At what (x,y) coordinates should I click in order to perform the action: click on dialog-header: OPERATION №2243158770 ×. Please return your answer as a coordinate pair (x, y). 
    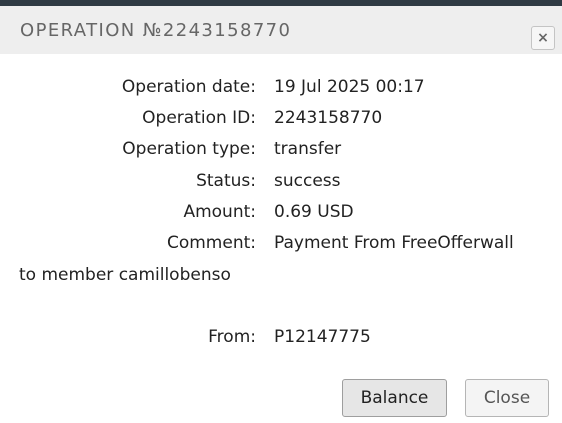
    Looking at the image, I should click on (281, 30).